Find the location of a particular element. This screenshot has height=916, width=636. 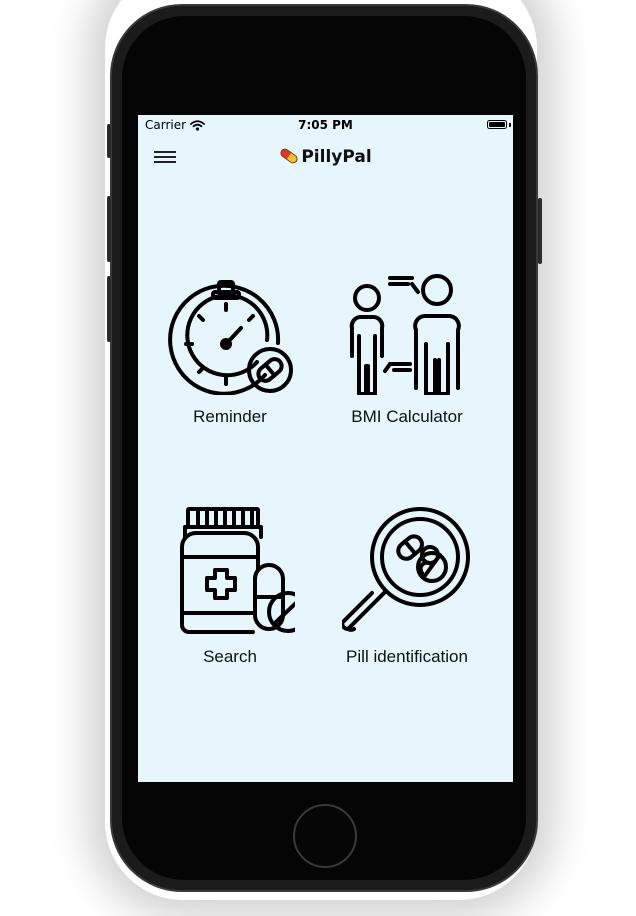

app-title-text: PillyPal is located at coordinates (336, 157).